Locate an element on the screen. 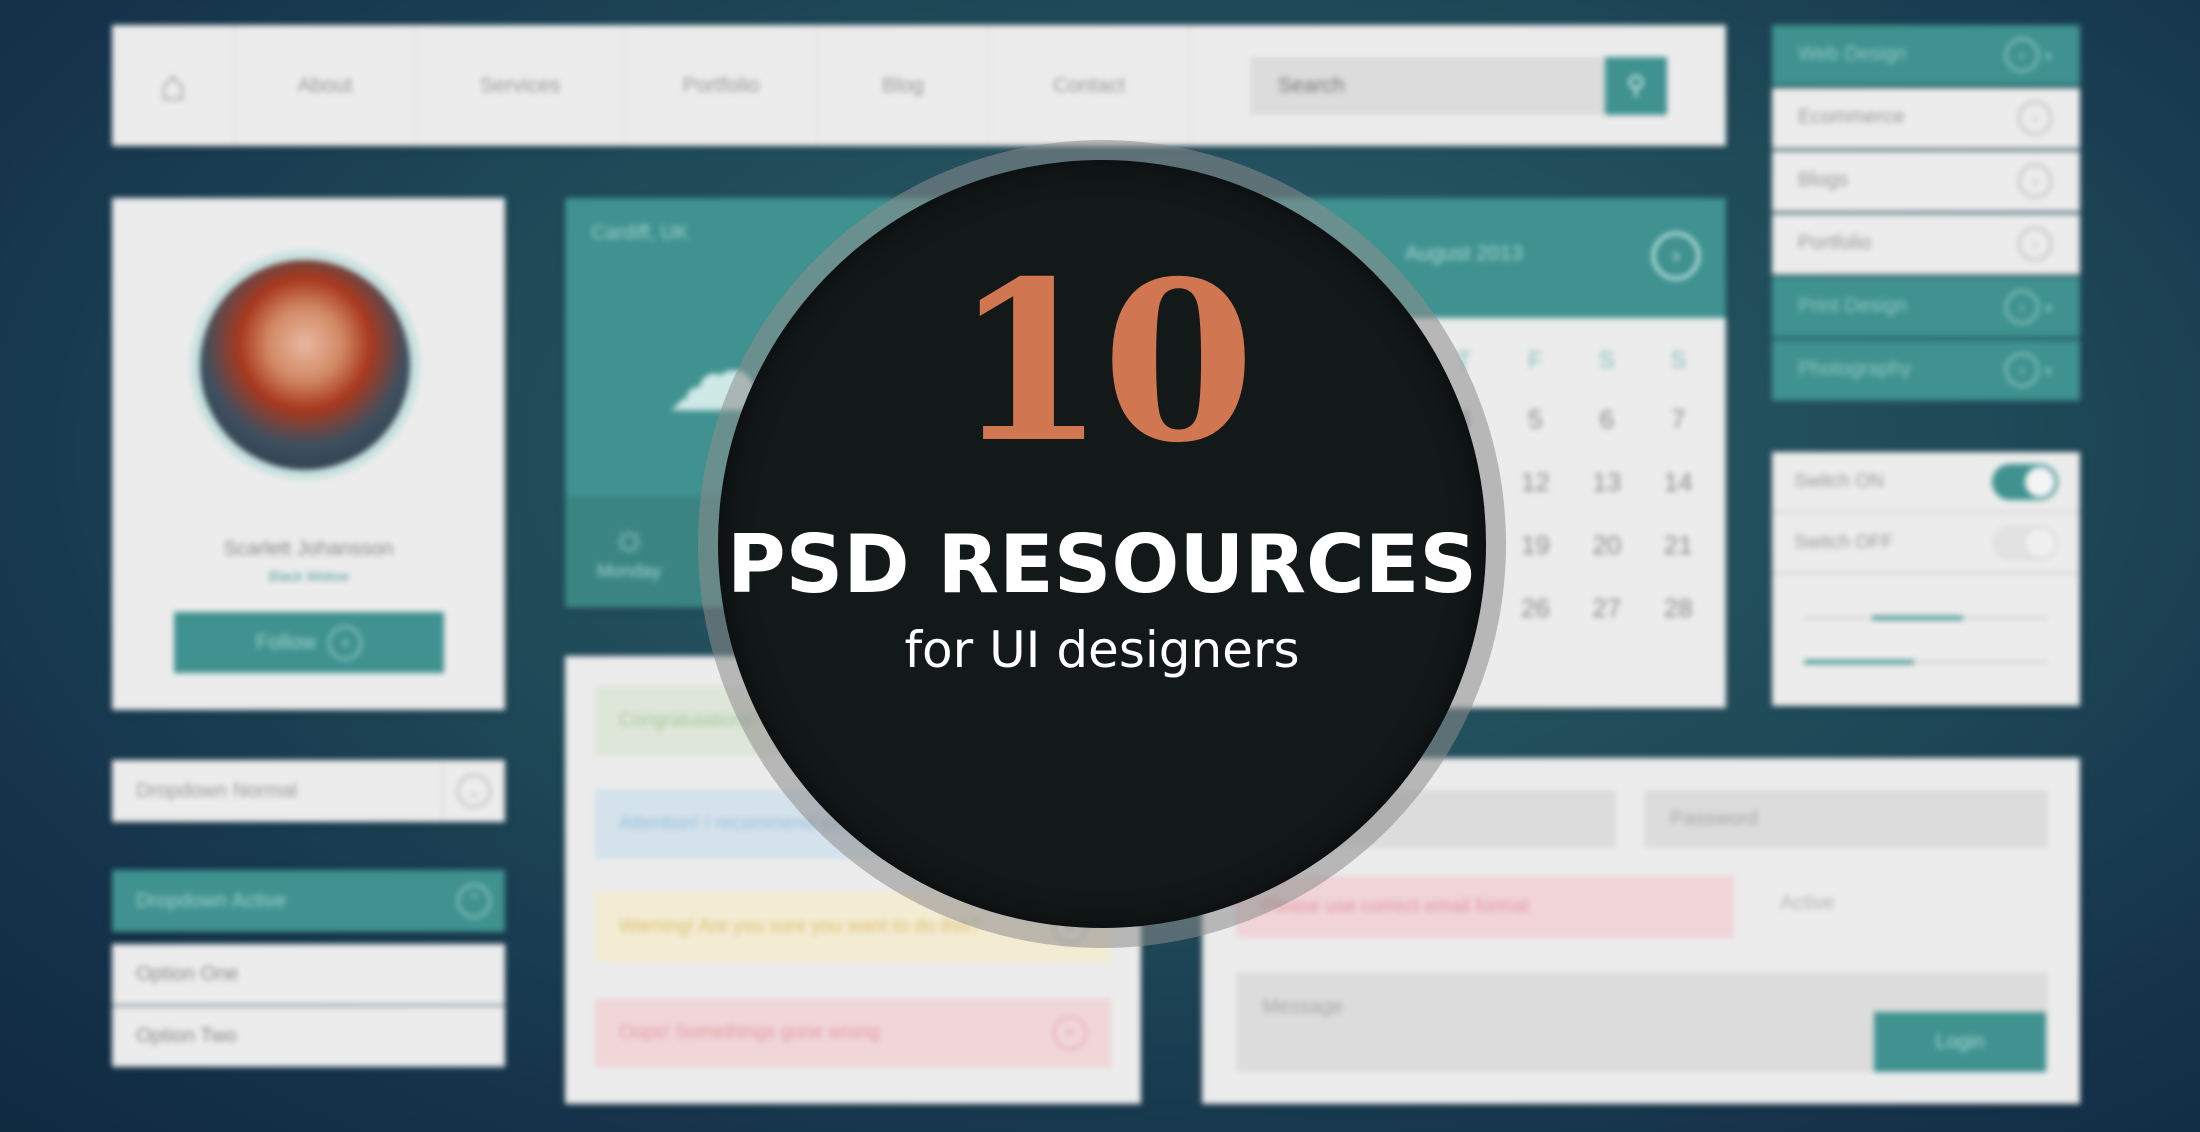 The width and height of the screenshot is (2200, 1132). plus-circle-icon: + is located at coordinates (345, 642).